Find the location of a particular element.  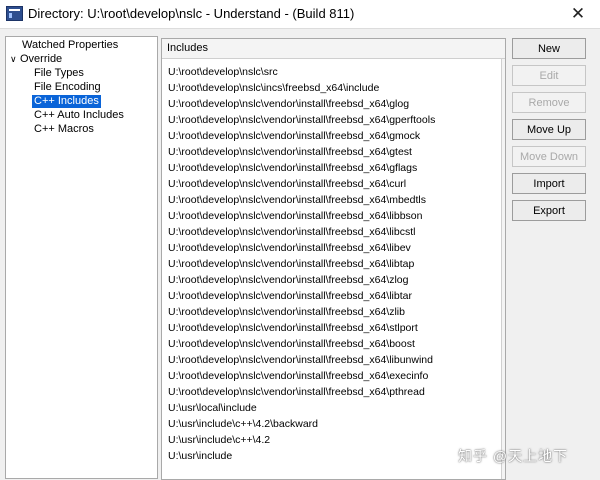

tree-item-label: File Types is located at coordinates (59, 73).